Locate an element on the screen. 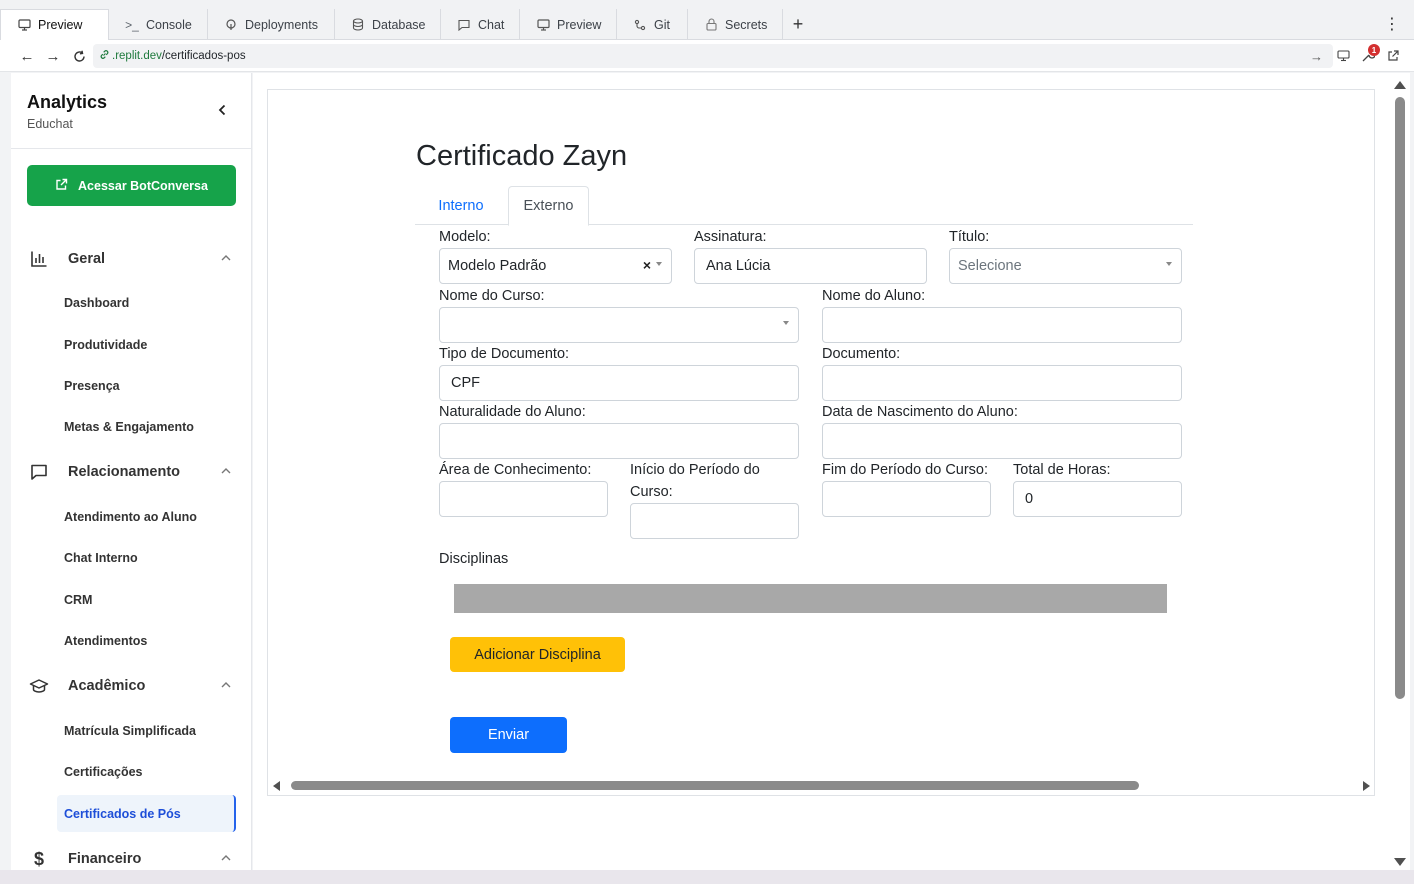 This screenshot has height=884, width=1414. address-field: .replit.dev/certificados-pos → is located at coordinates (713, 56).